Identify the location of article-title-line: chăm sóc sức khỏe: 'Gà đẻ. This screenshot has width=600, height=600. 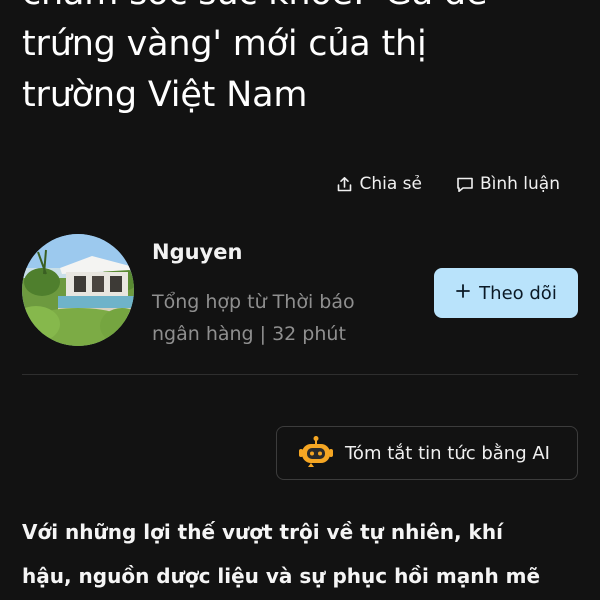
(302, 9).